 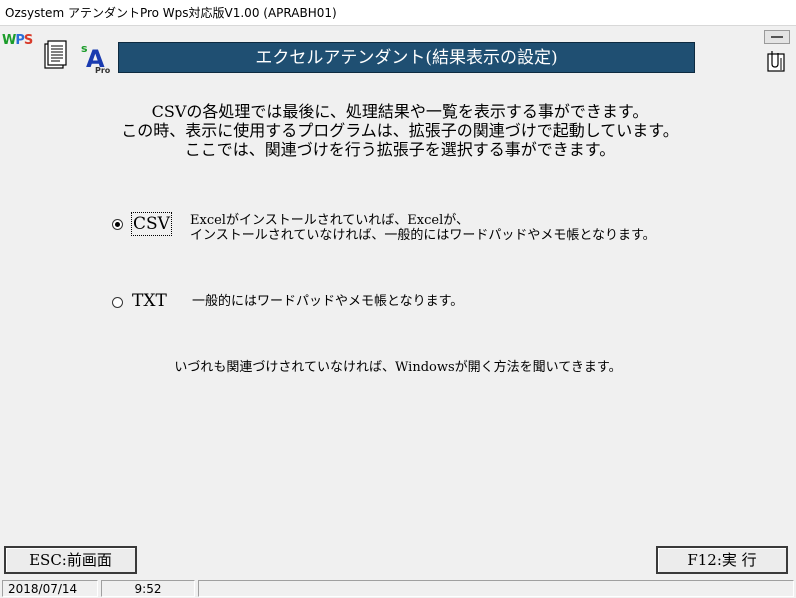 What do you see at coordinates (148, 588) in the screenshot?
I see `status-time: 9:52` at bounding box center [148, 588].